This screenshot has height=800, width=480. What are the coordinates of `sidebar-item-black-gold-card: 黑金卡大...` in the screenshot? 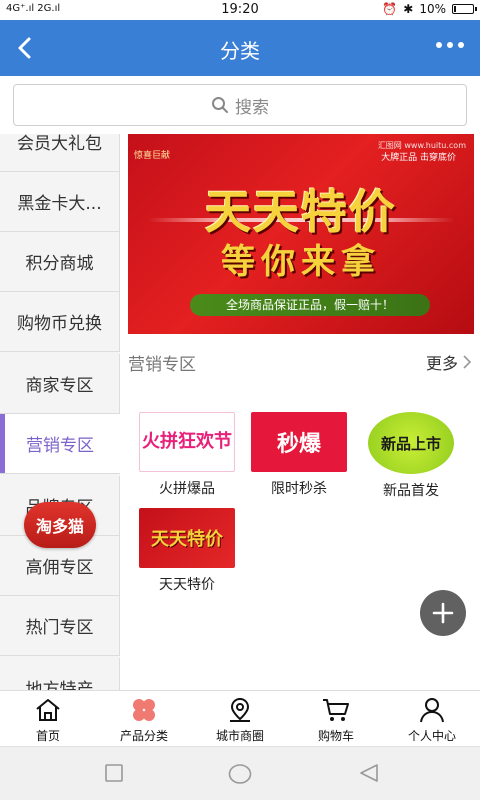 It's located at (60, 202).